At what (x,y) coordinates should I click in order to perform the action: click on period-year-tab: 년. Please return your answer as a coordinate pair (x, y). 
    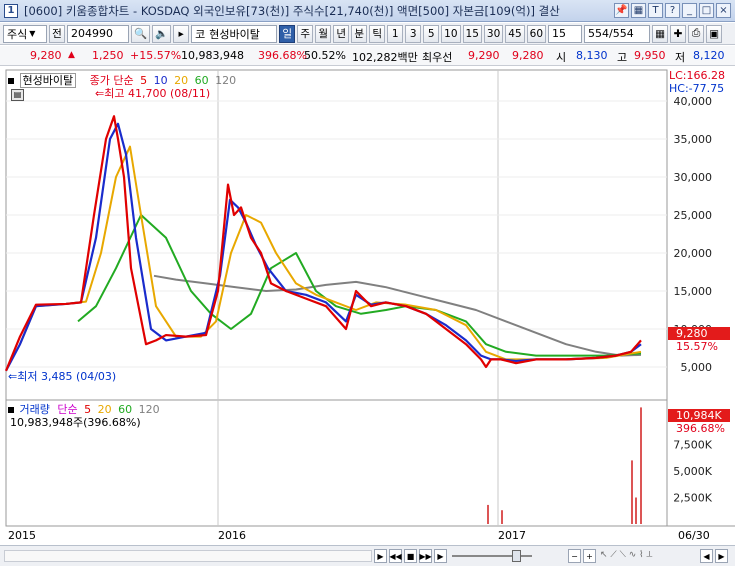
    Looking at the image, I should click on (341, 33).